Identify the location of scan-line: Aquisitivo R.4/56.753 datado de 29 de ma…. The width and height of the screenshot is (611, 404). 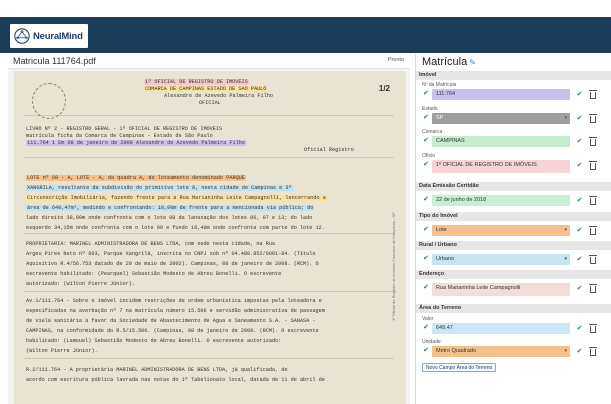
(172, 264).